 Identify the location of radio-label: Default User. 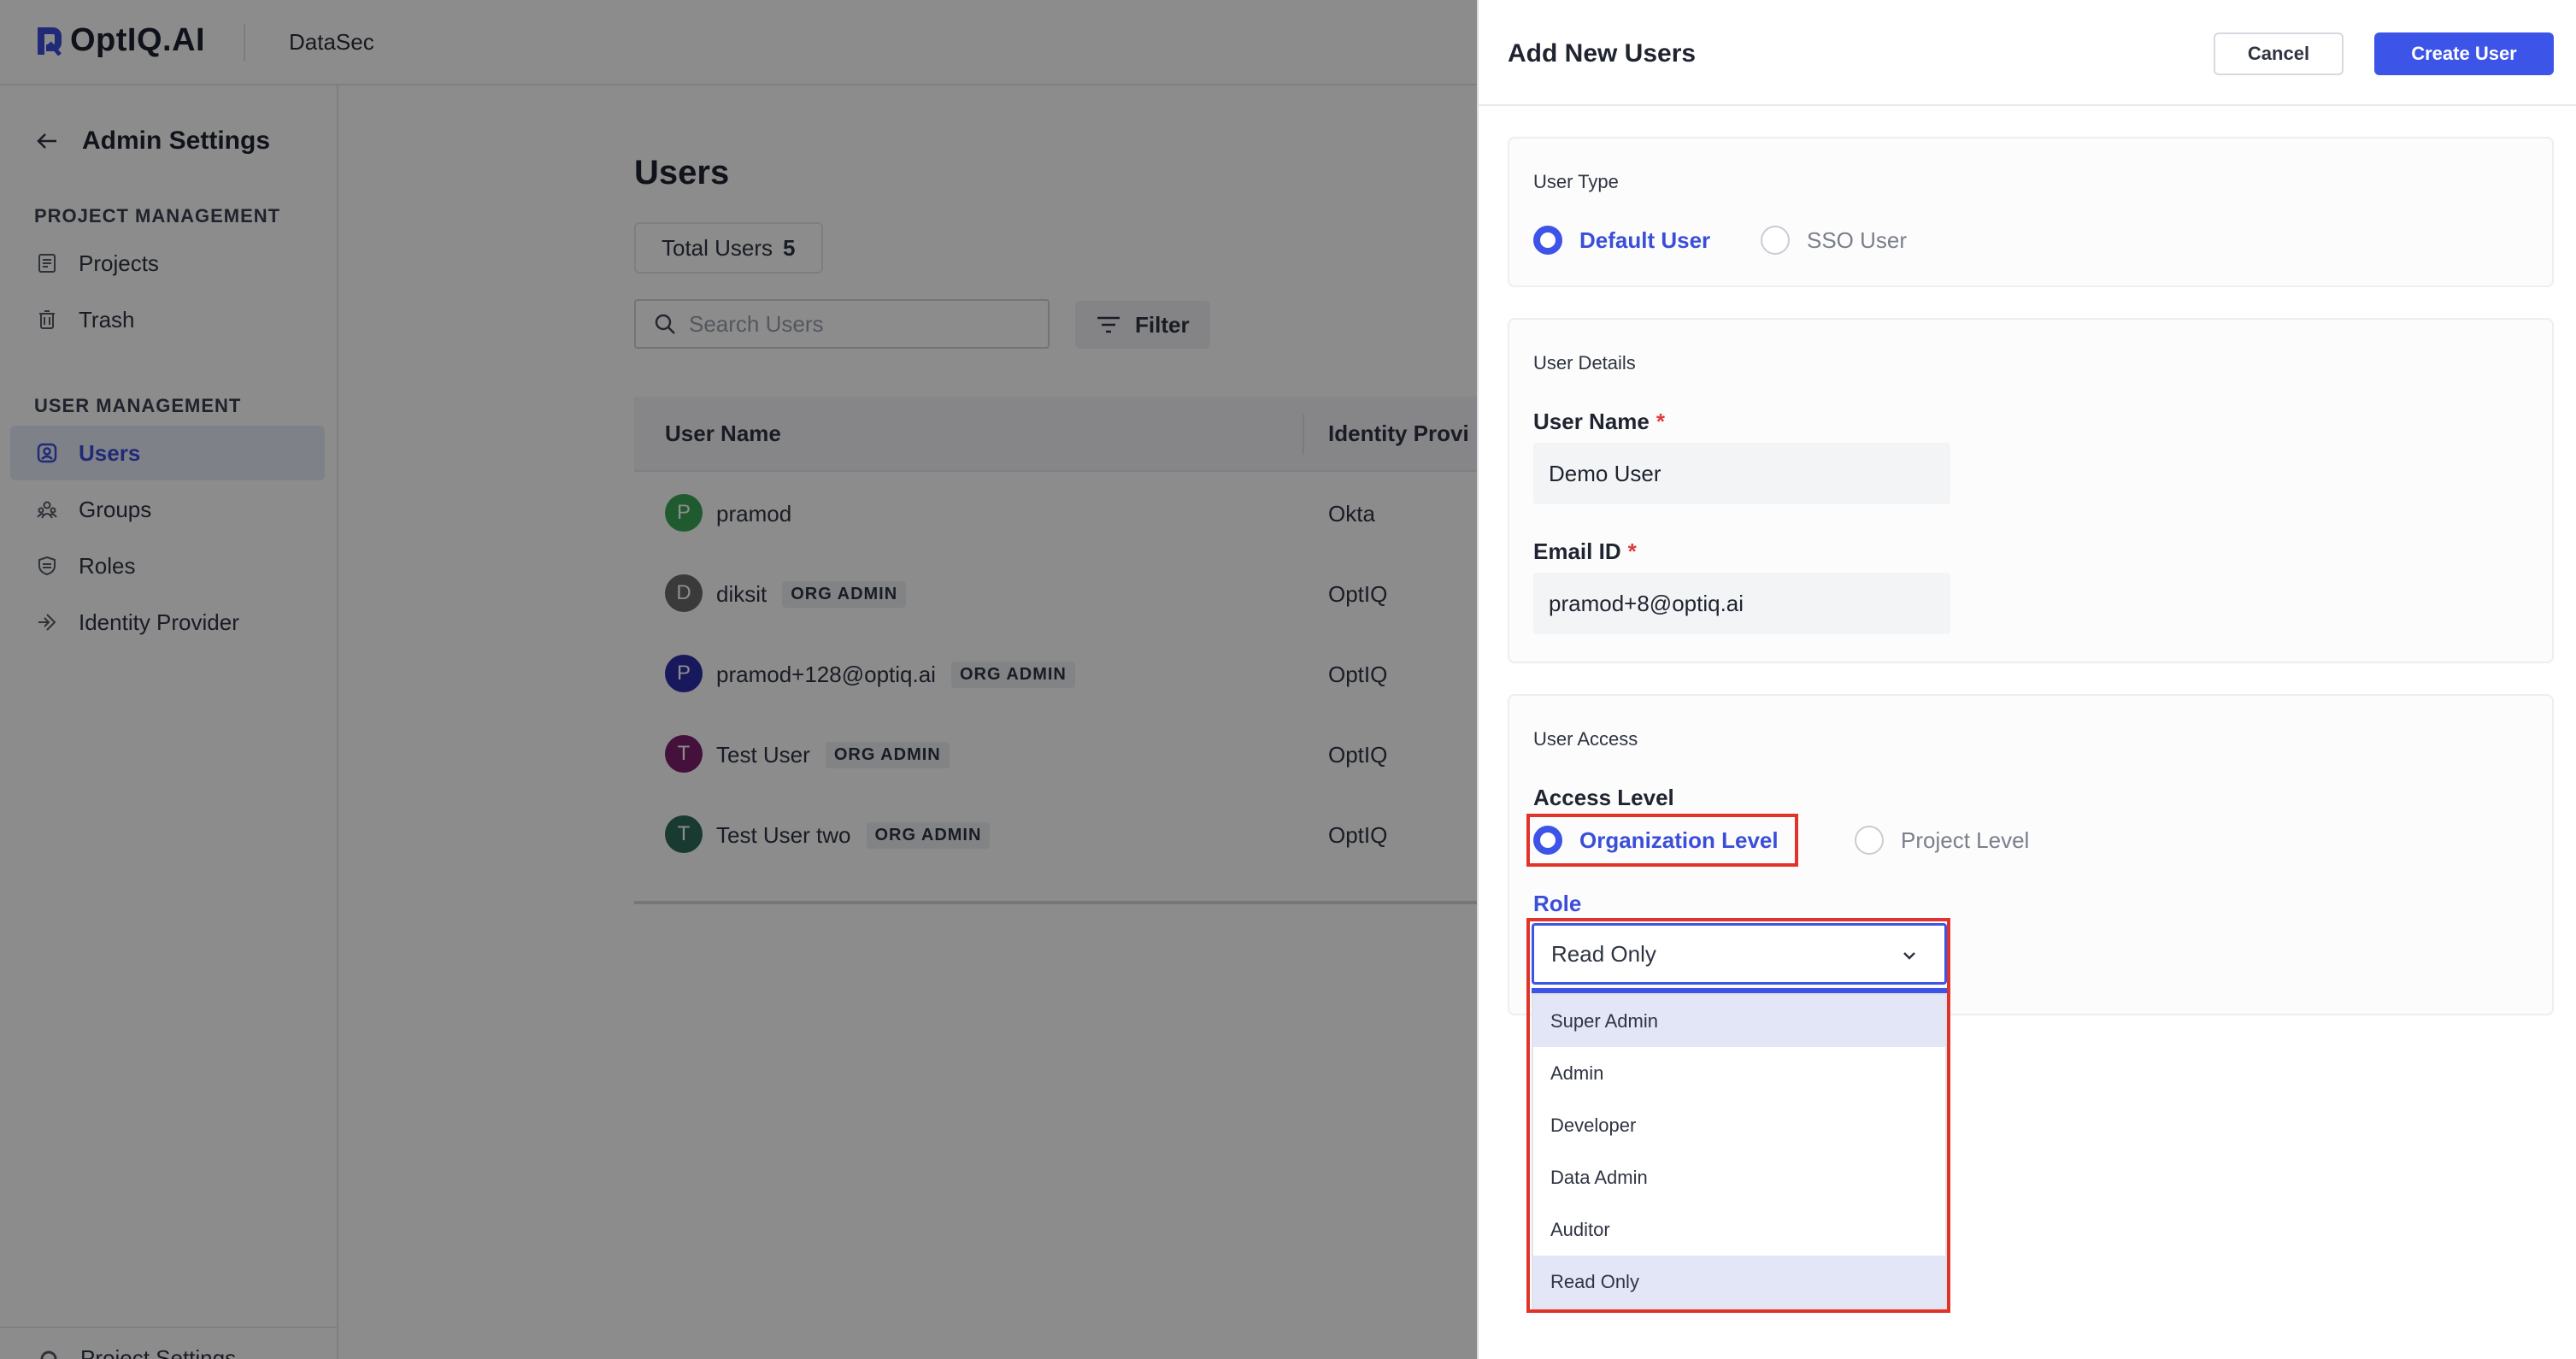
(1645, 239).